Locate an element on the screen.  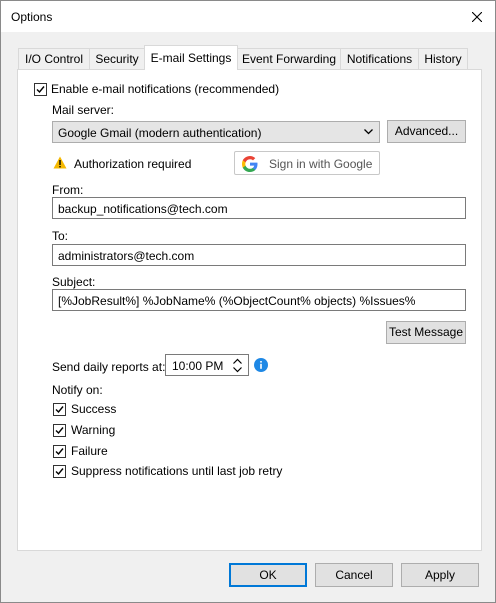
notify-success-checkbox is located at coordinates (59, 409).